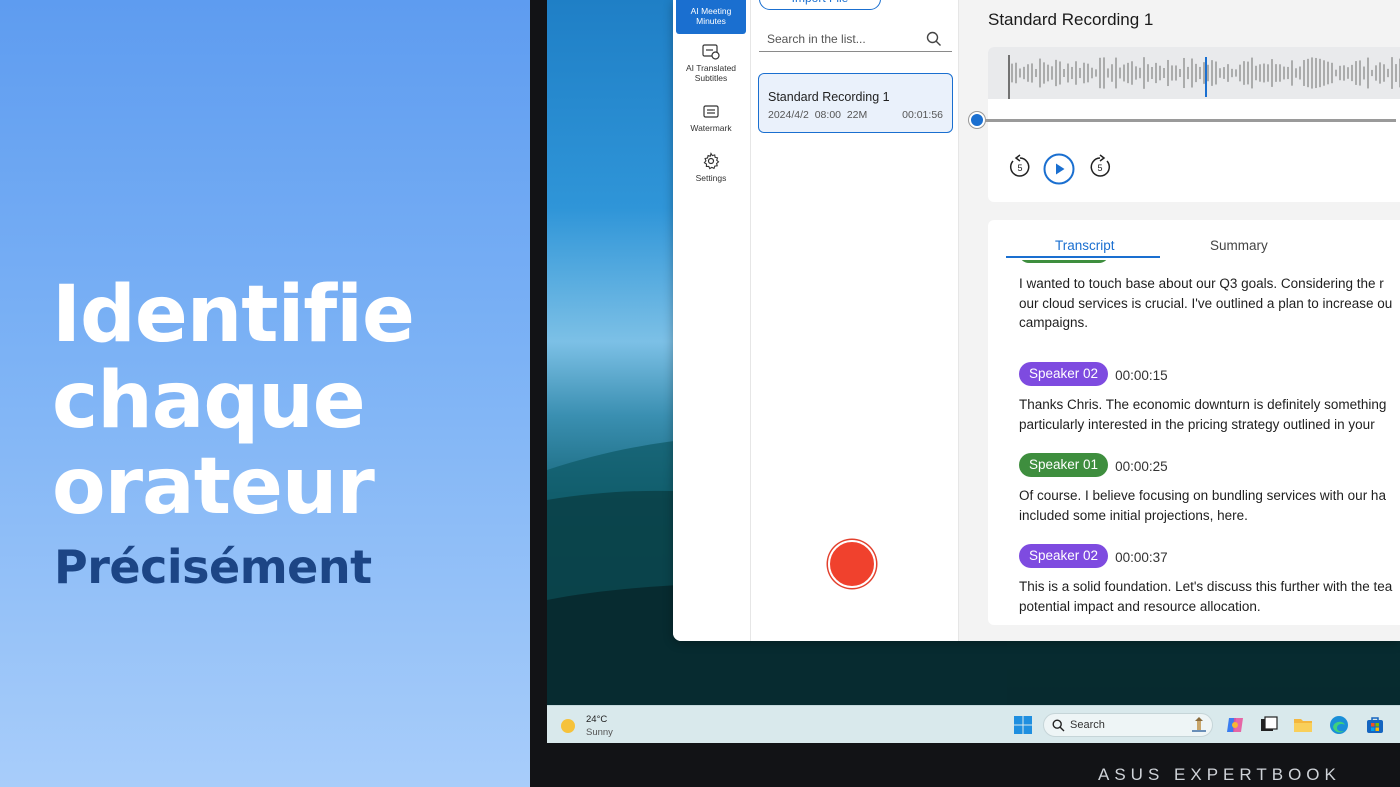 The image size is (1400, 787). Describe the element at coordinates (1128, 725) in the screenshot. I see `taskbar-search: Search` at that location.